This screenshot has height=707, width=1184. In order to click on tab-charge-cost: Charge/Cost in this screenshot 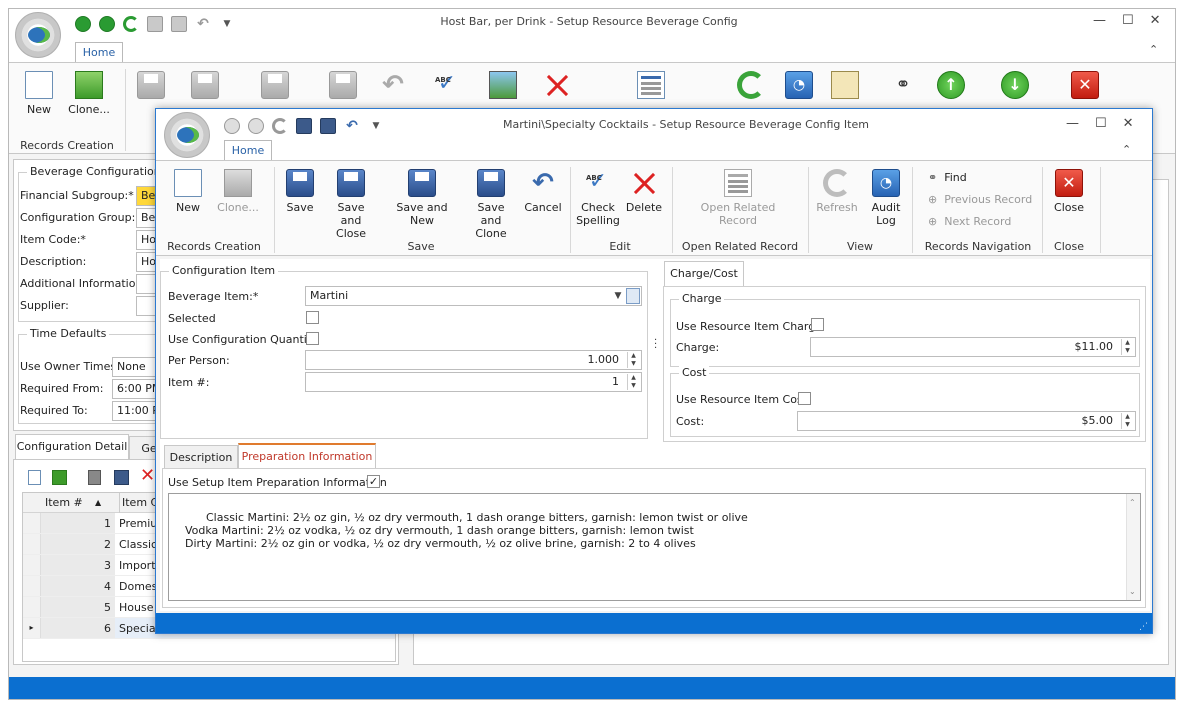, I will do `click(704, 274)`.